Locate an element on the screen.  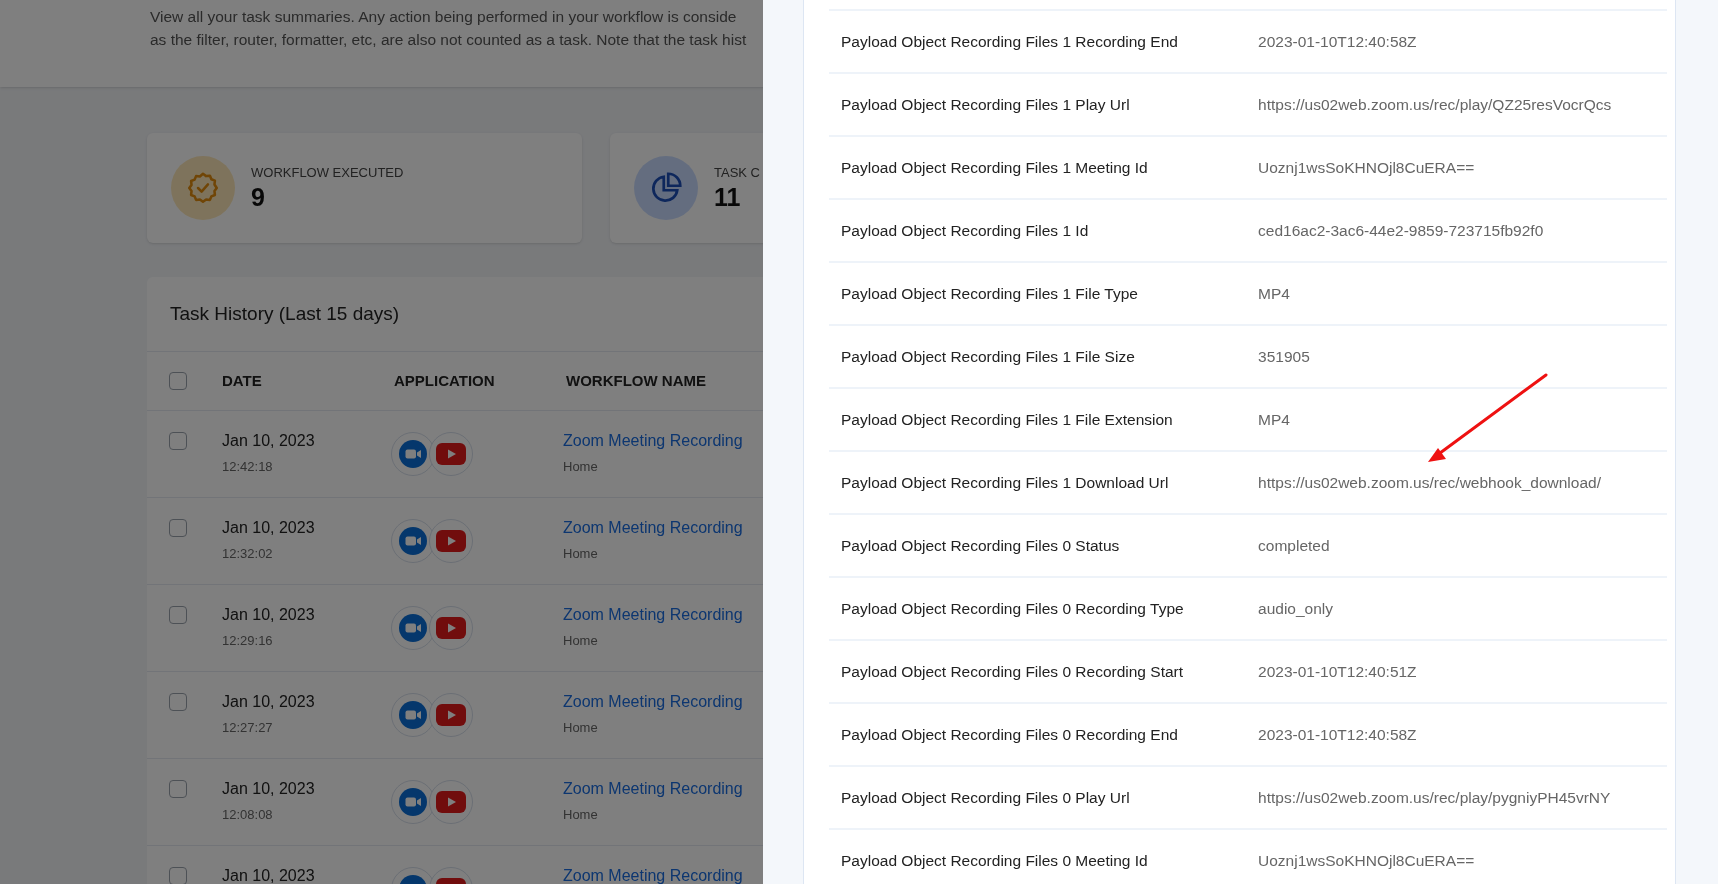
task-time: 12:32:02 is located at coordinates (248, 554).